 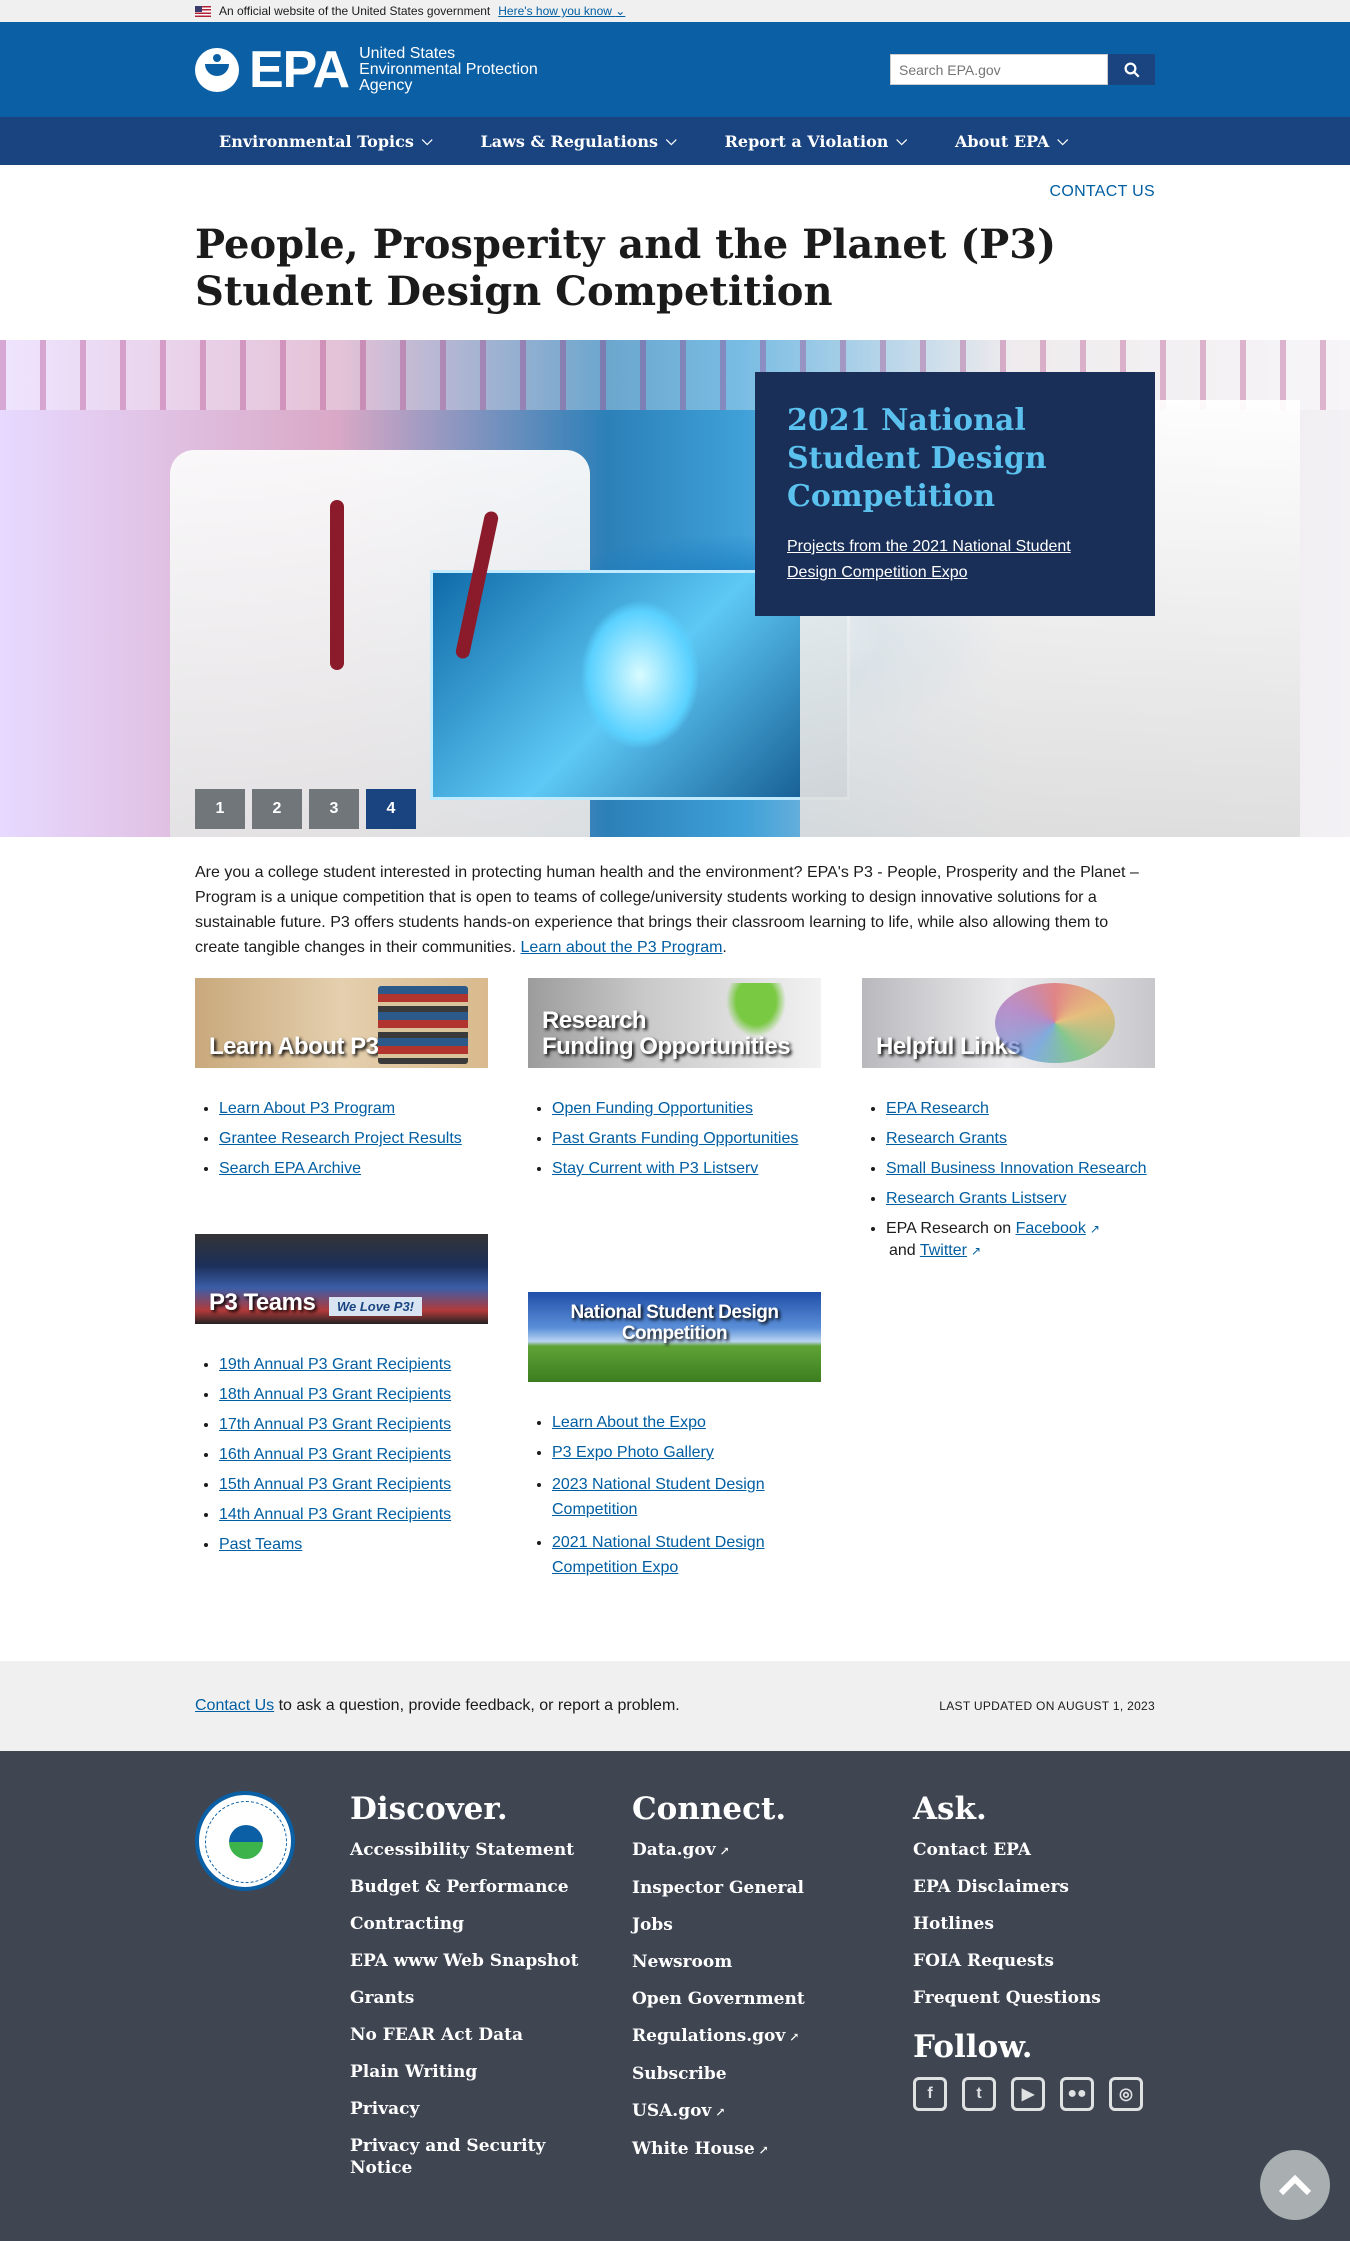 What do you see at coordinates (480, 1887) in the screenshot?
I see `footer-link-budget: Budget & Performance` at bounding box center [480, 1887].